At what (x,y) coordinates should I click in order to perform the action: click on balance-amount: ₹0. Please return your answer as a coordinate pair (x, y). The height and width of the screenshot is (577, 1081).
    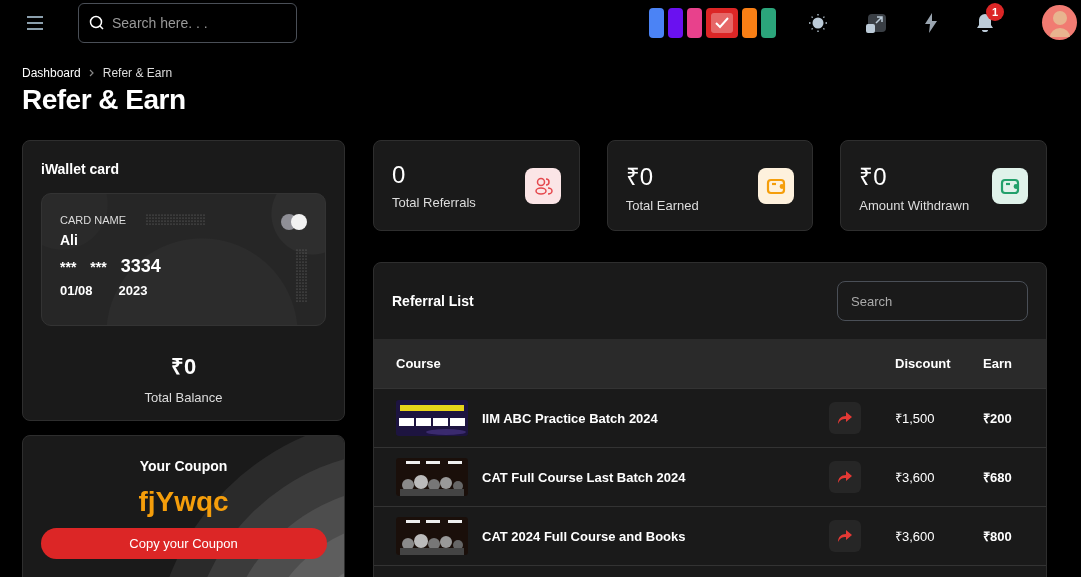
    Looking at the image, I should click on (183, 366).